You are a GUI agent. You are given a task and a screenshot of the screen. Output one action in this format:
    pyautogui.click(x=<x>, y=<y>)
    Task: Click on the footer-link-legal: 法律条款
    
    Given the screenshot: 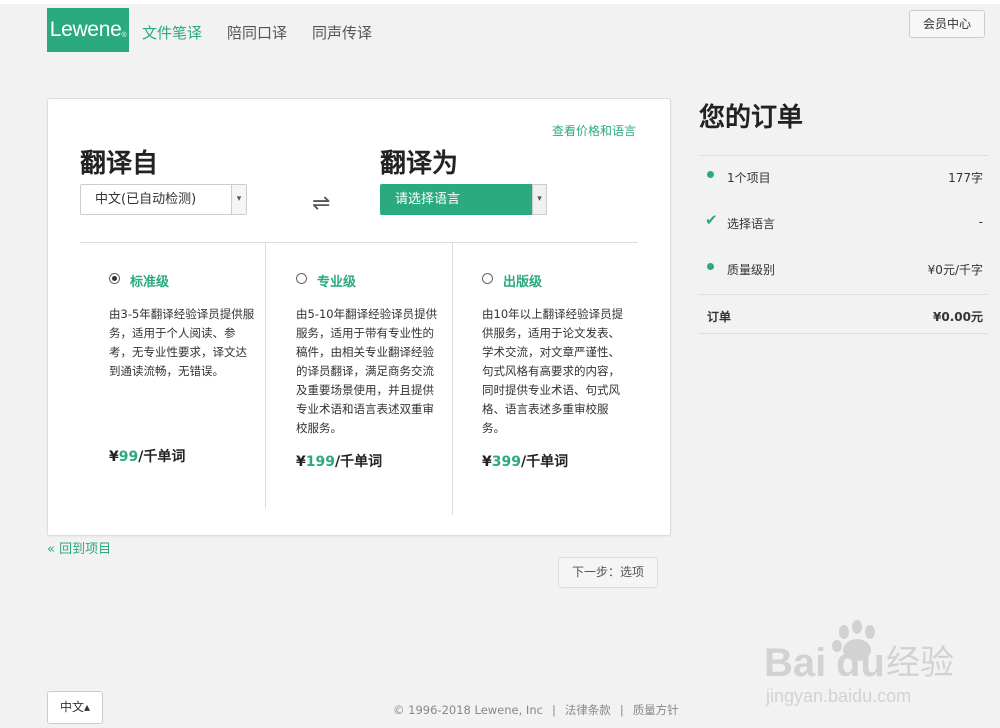 What is the action you would take?
    pyautogui.click(x=588, y=710)
    